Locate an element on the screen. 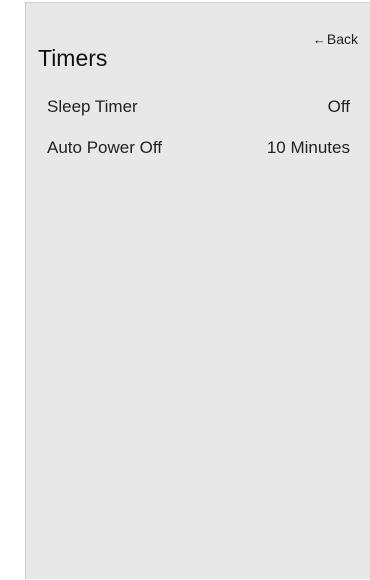  menu-item-sleep-timer: Sleep Timer Off is located at coordinates (198, 107).